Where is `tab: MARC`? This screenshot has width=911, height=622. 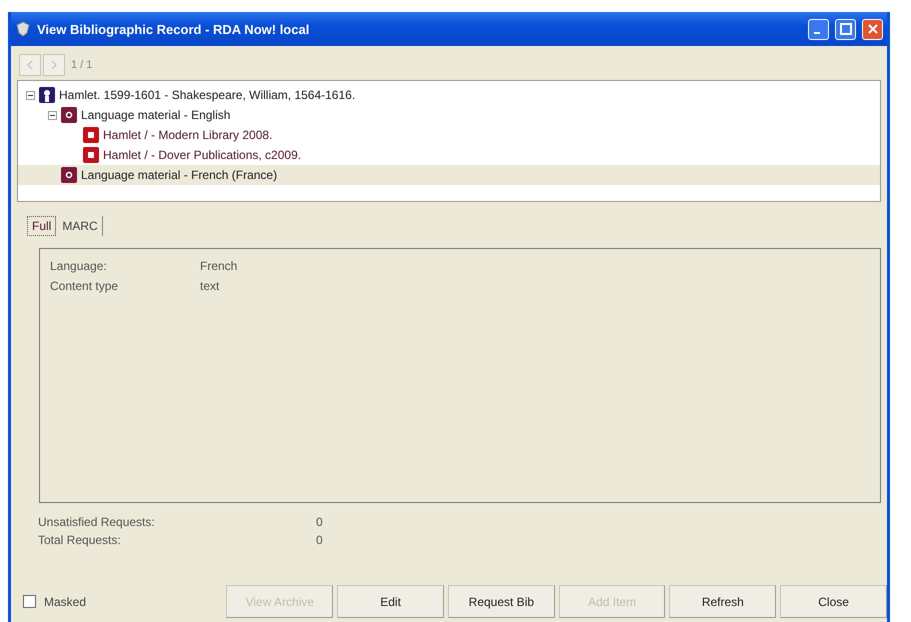 tab: MARC is located at coordinates (80, 226).